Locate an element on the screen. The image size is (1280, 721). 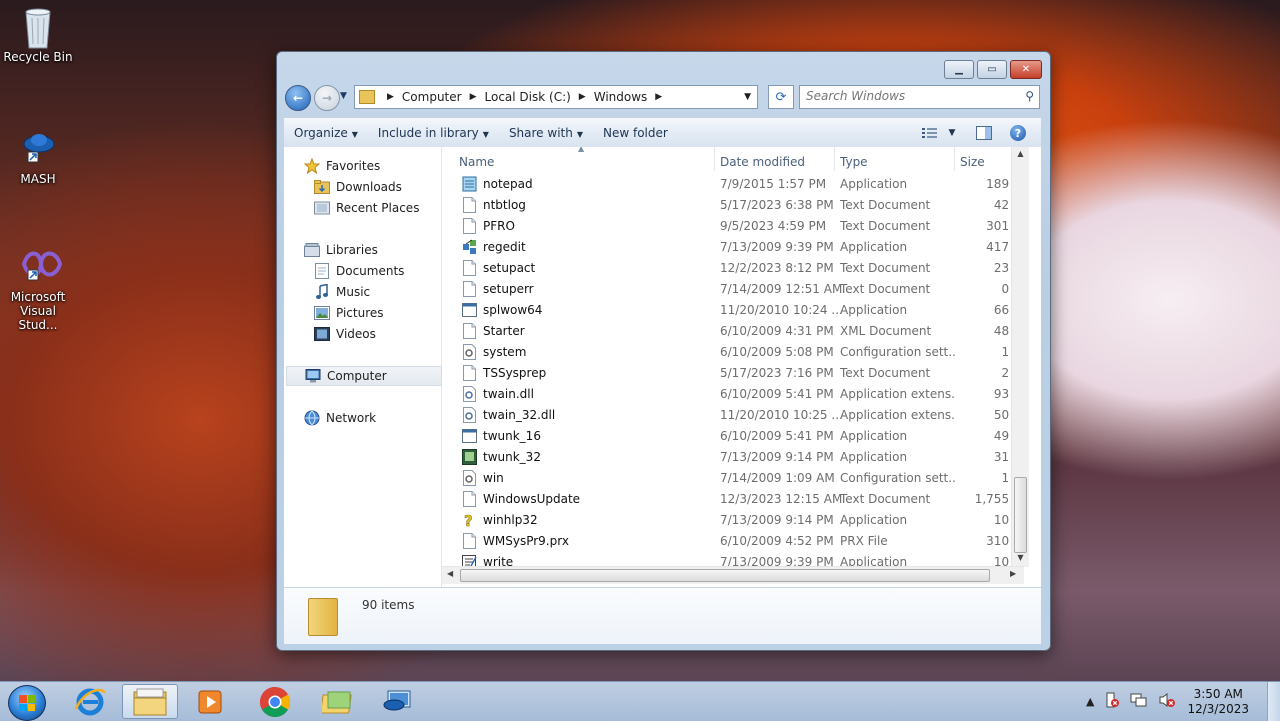
toolbar-right: ▼ ? is located at coordinates (977, 133).